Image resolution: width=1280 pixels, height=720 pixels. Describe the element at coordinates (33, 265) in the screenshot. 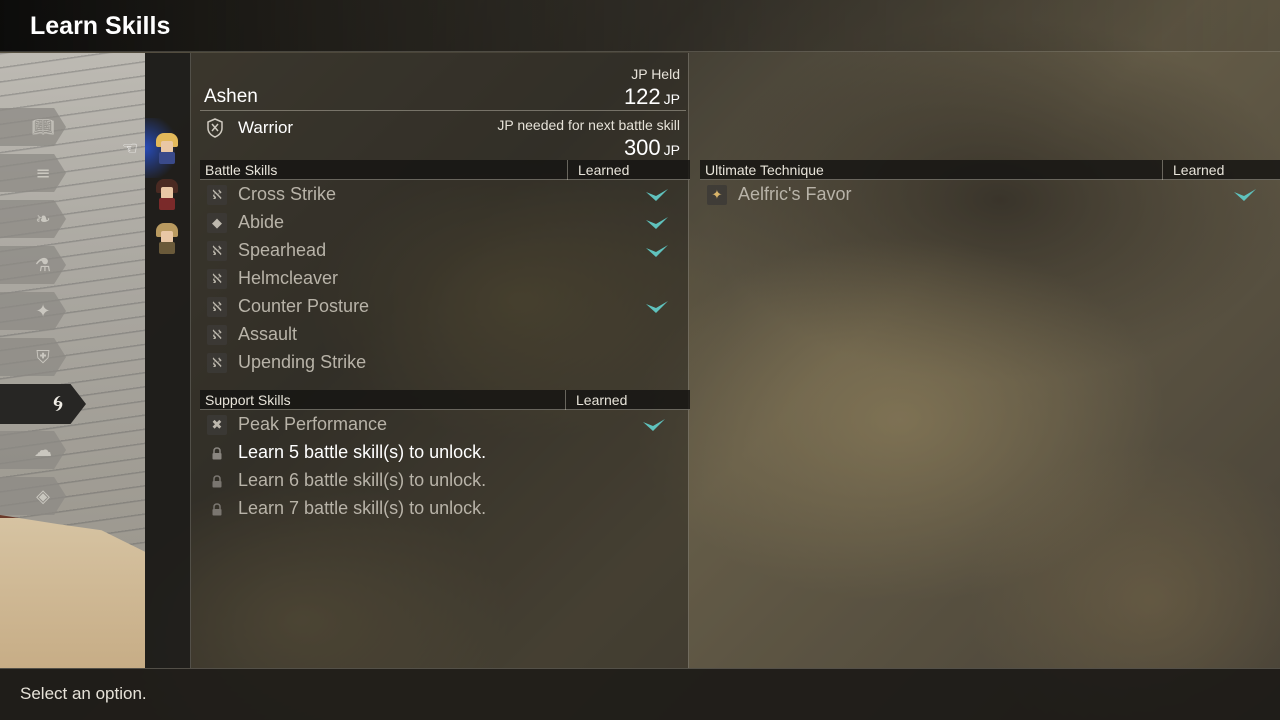

I see `tab-potion: ⚗` at that location.